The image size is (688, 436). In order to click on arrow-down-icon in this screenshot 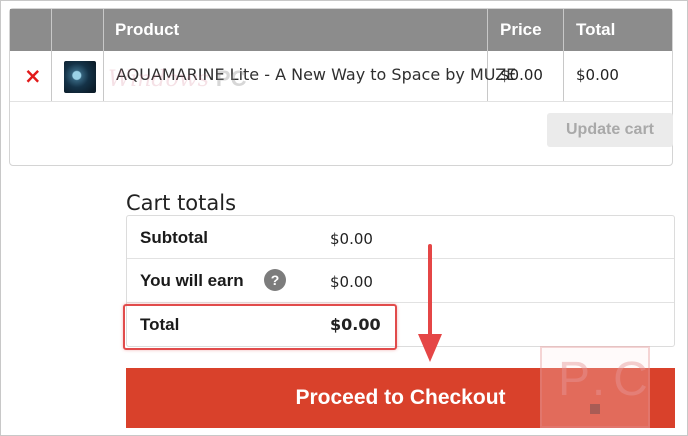, I will do `click(430, 348)`.